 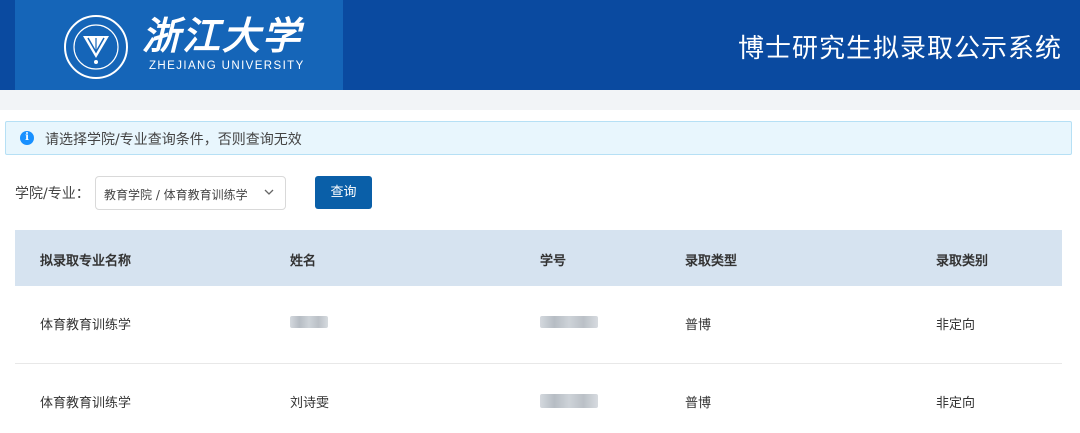 I want to click on query-button: 查询, so click(x=343, y=192).